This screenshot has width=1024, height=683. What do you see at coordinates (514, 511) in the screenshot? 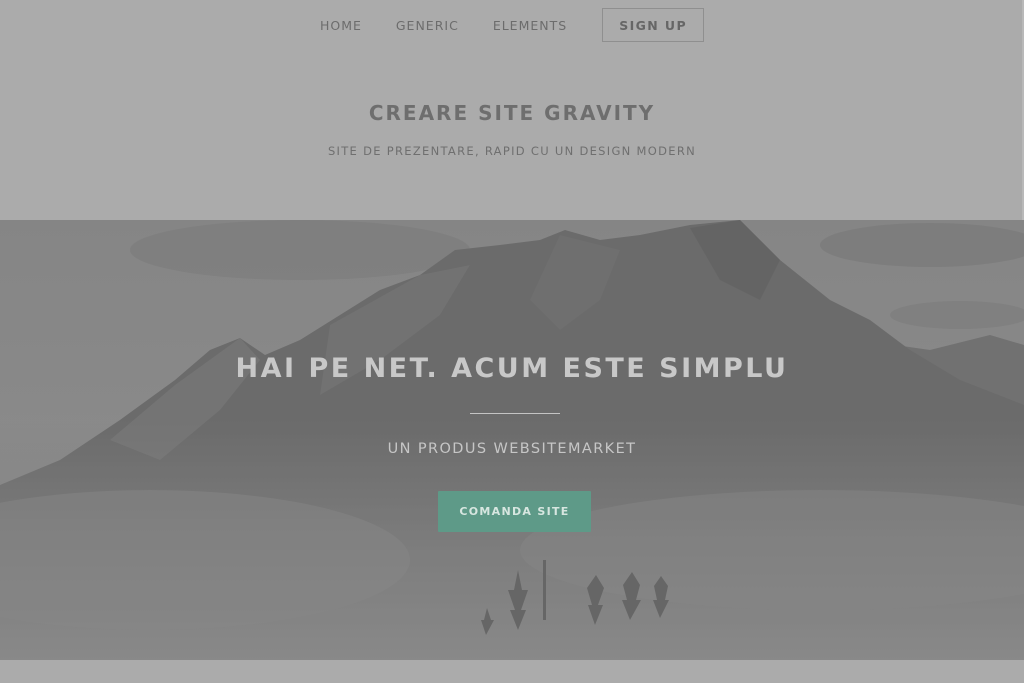
I see `order-site-button: COMANDA SITE` at bounding box center [514, 511].